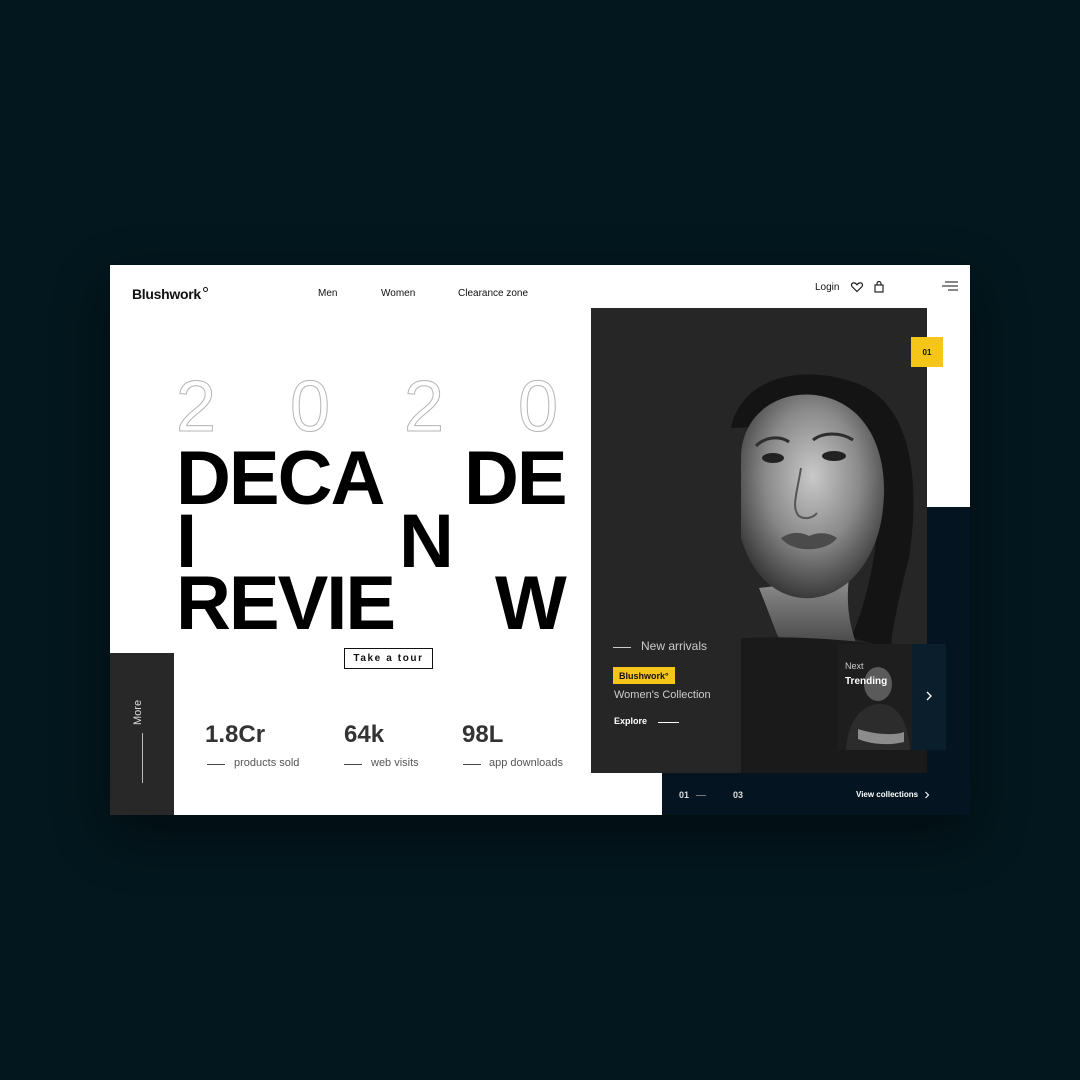 The height and width of the screenshot is (1080, 1080). What do you see at coordinates (827, 287) in the screenshot?
I see `login-link: Login` at bounding box center [827, 287].